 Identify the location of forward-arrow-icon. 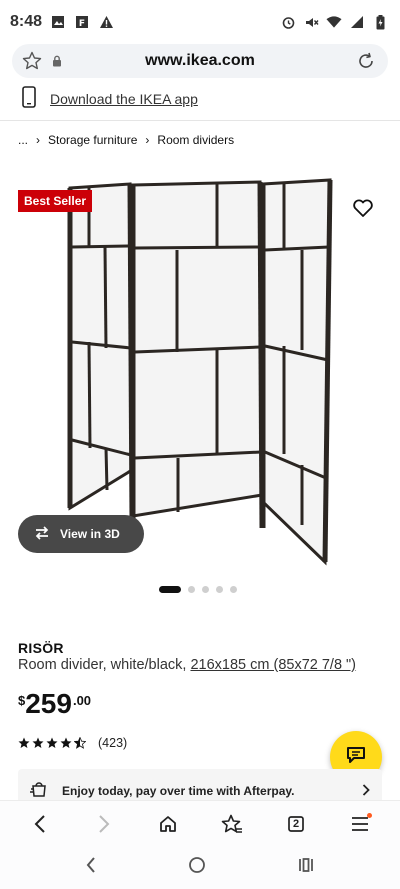
(104, 823).